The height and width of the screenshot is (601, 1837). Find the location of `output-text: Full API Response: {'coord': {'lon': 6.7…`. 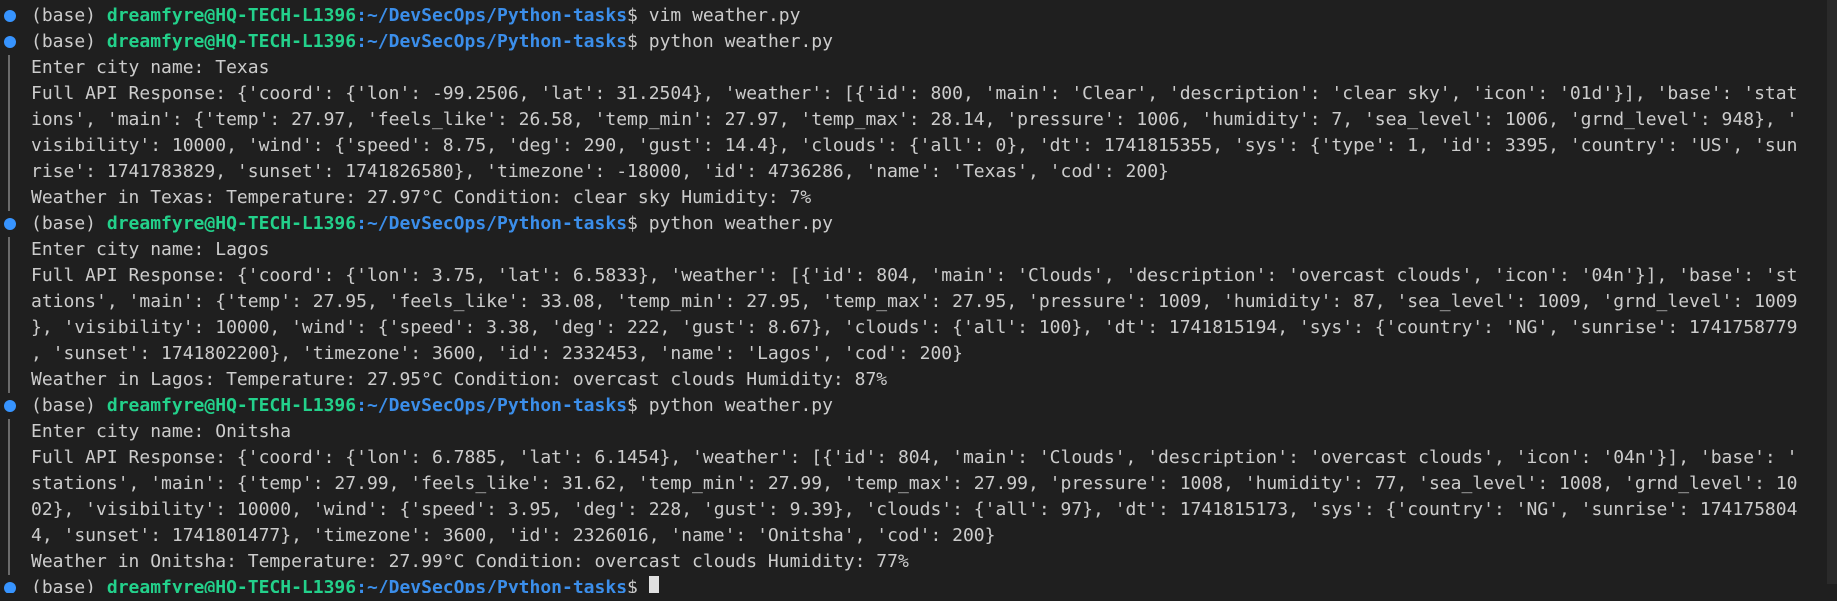

output-text: Full API Response: {'coord': {'lon': 6.7… is located at coordinates (914, 457).